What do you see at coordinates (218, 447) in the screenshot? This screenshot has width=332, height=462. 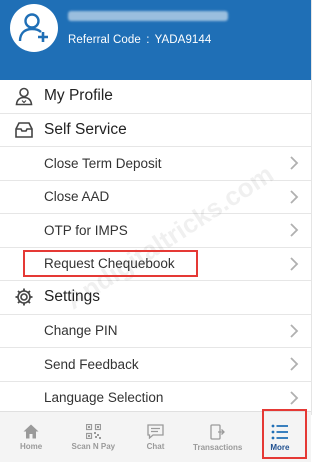 I see `nav-label: Transactions` at bounding box center [218, 447].